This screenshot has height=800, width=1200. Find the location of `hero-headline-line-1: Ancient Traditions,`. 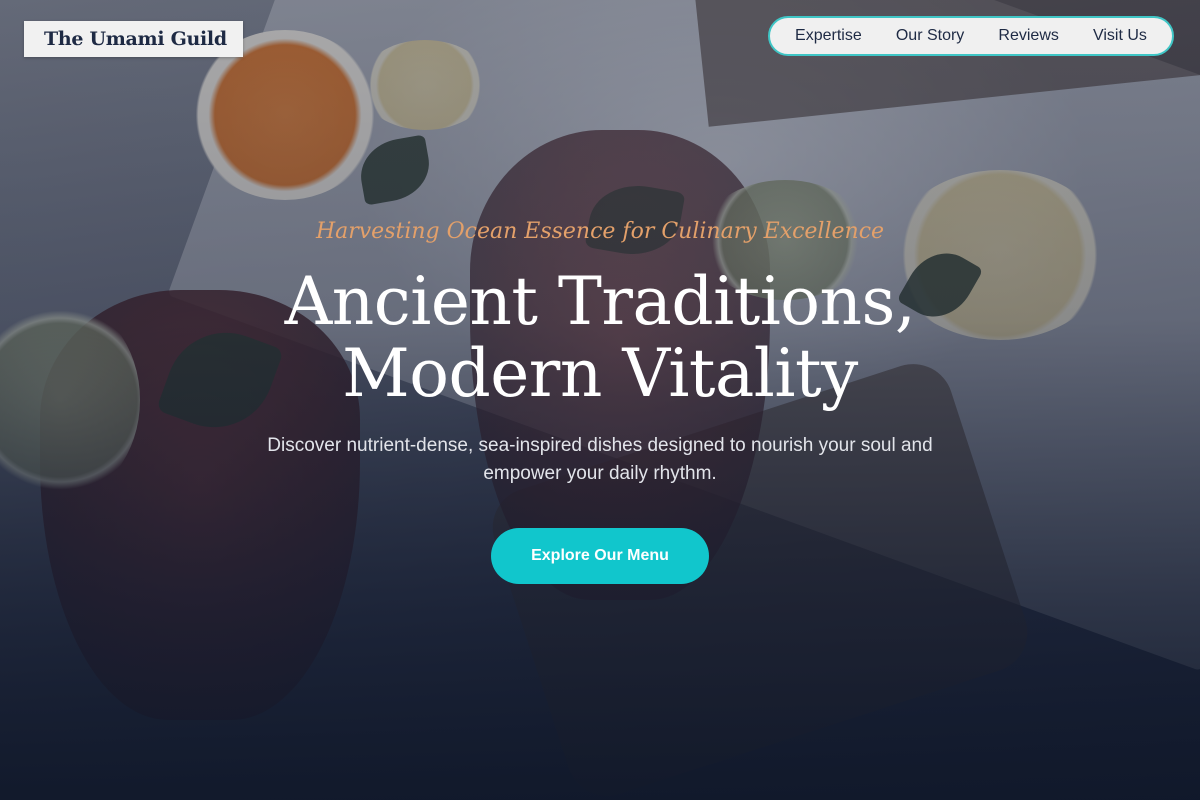

hero-headline-line-1: Ancient Traditions, is located at coordinates (600, 301).